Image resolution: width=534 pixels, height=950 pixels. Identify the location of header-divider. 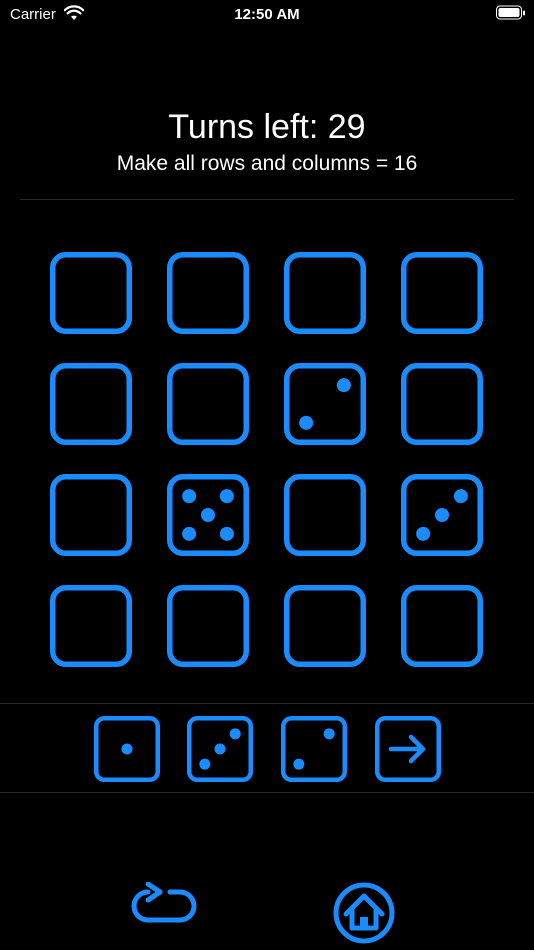
(267, 199).